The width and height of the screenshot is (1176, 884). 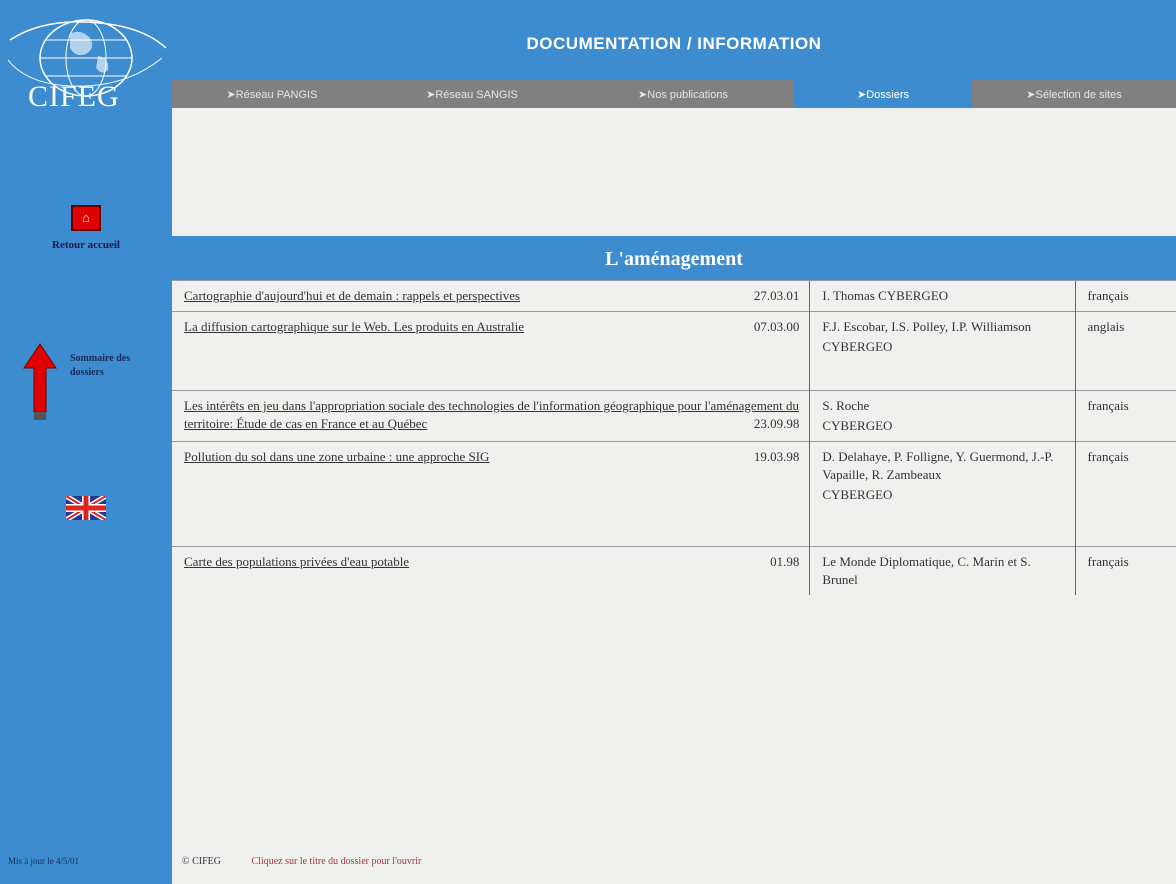 What do you see at coordinates (776, 326) in the screenshot?
I see `document-date: 07.03.00` at bounding box center [776, 326].